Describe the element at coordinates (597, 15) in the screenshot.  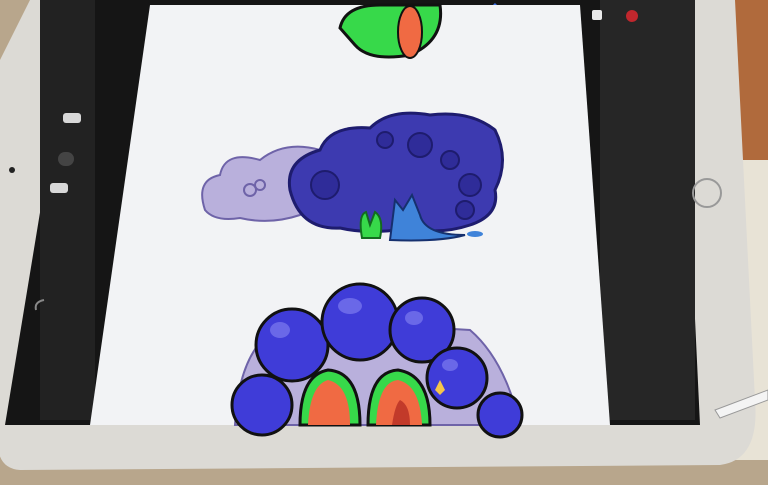
I see `layers-icon` at that location.